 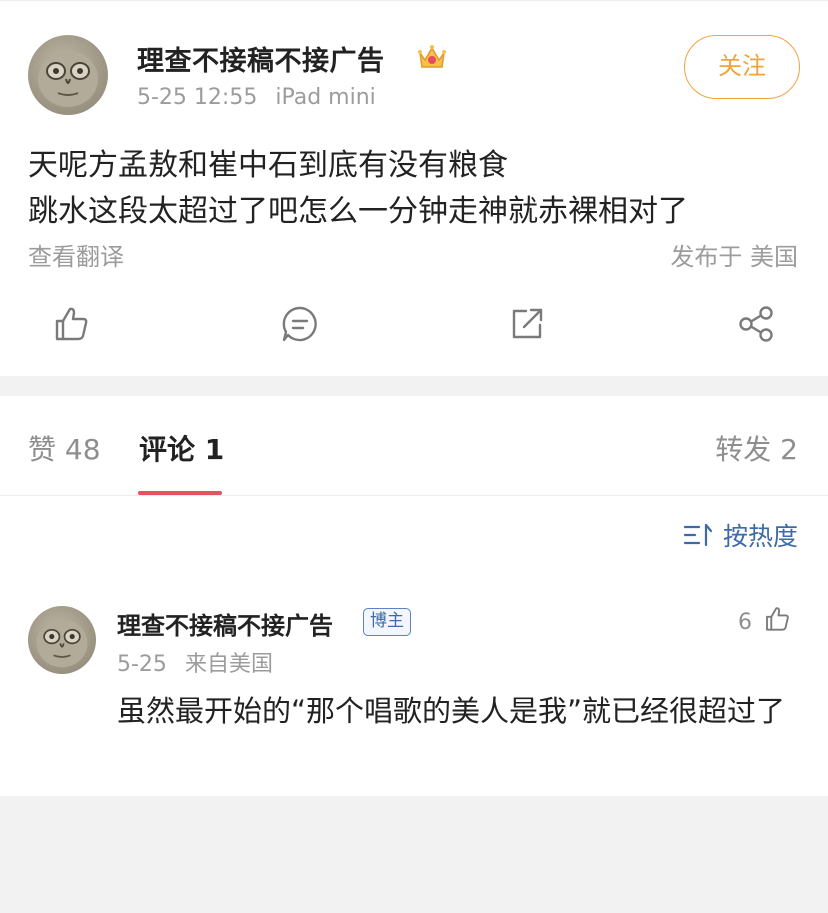 I want to click on comment-button, so click(x=300, y=324).